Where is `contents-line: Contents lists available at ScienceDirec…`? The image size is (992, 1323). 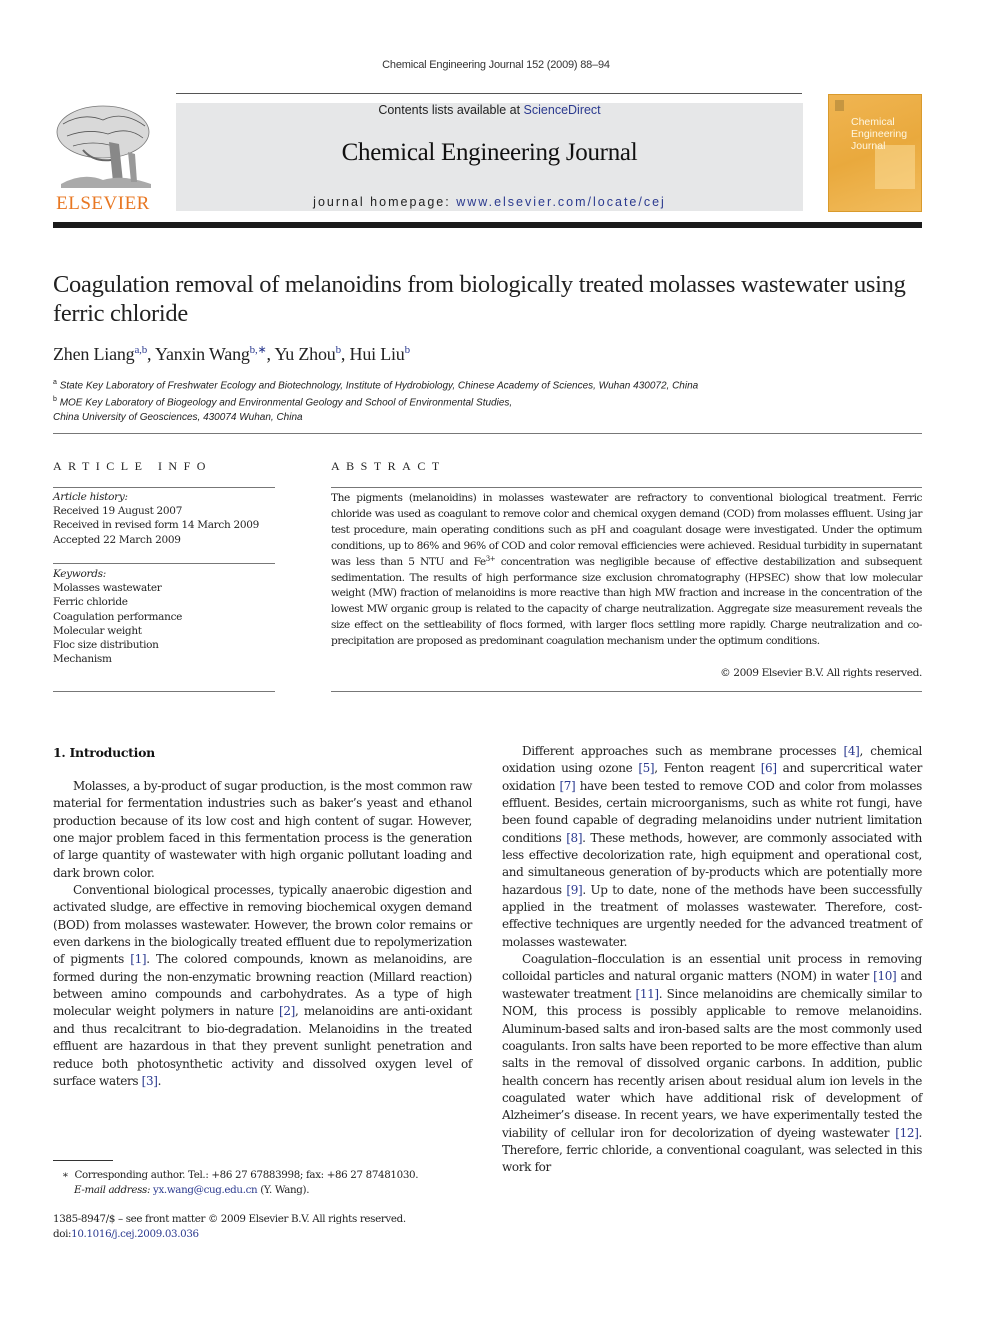
contents-line: Contents lists available at ScienceDirec… is located at coordinates (489, 110).